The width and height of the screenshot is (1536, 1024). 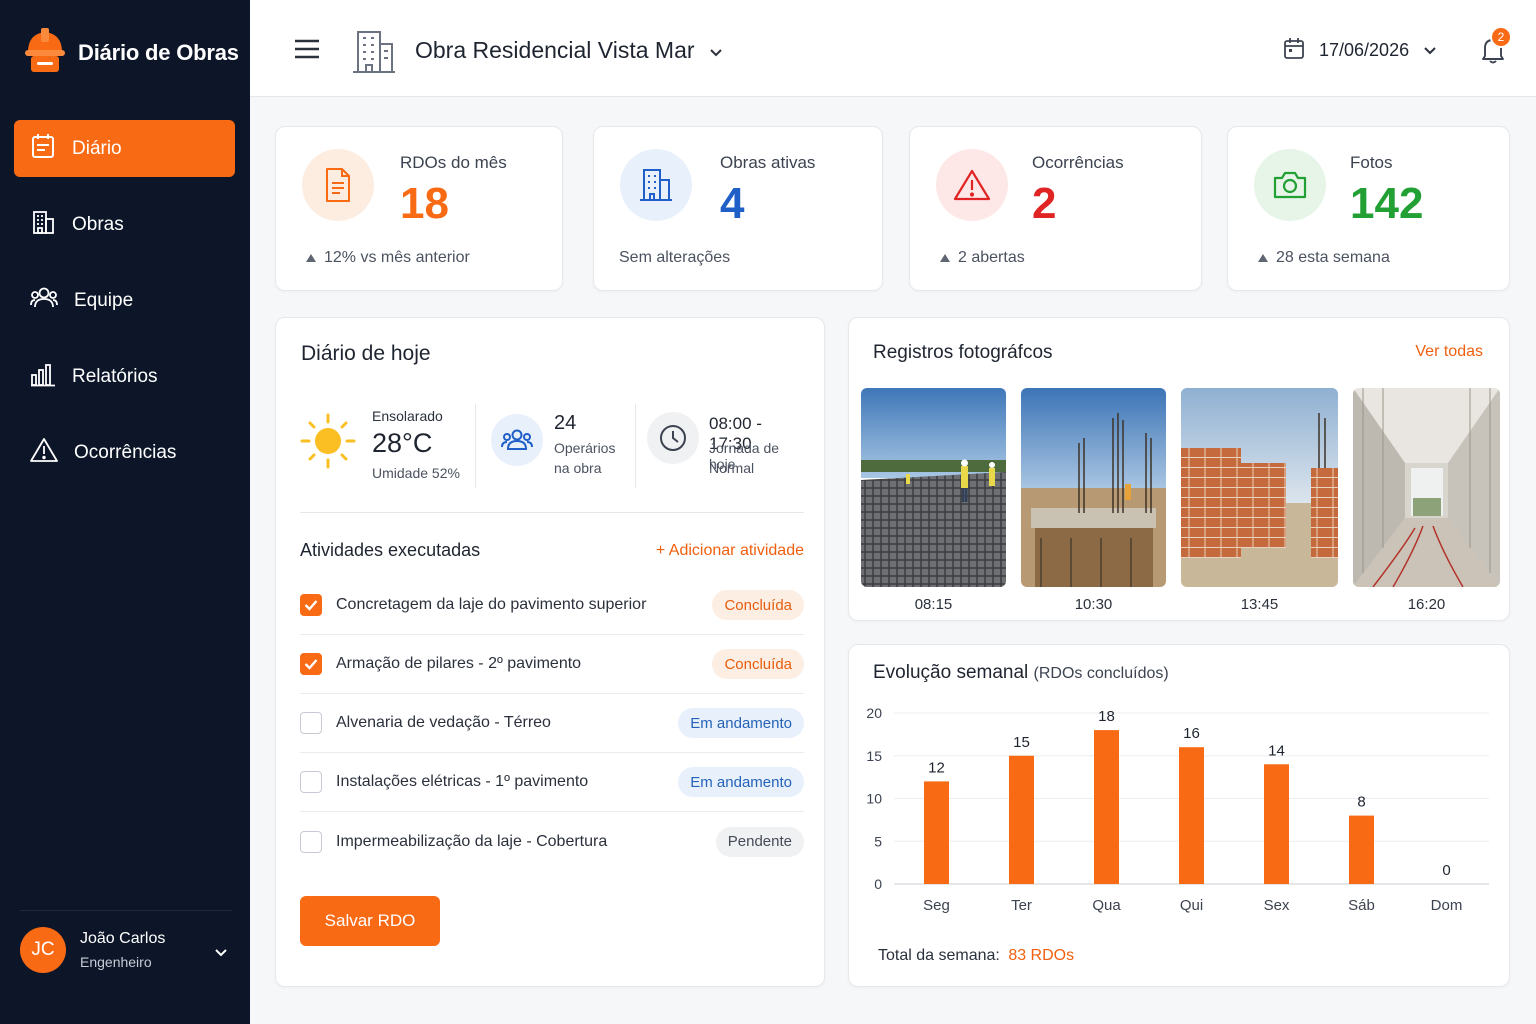 I want to click on stat-card-fotos: Fotos 142 28 esta semana, so click(x=1368, y=208).